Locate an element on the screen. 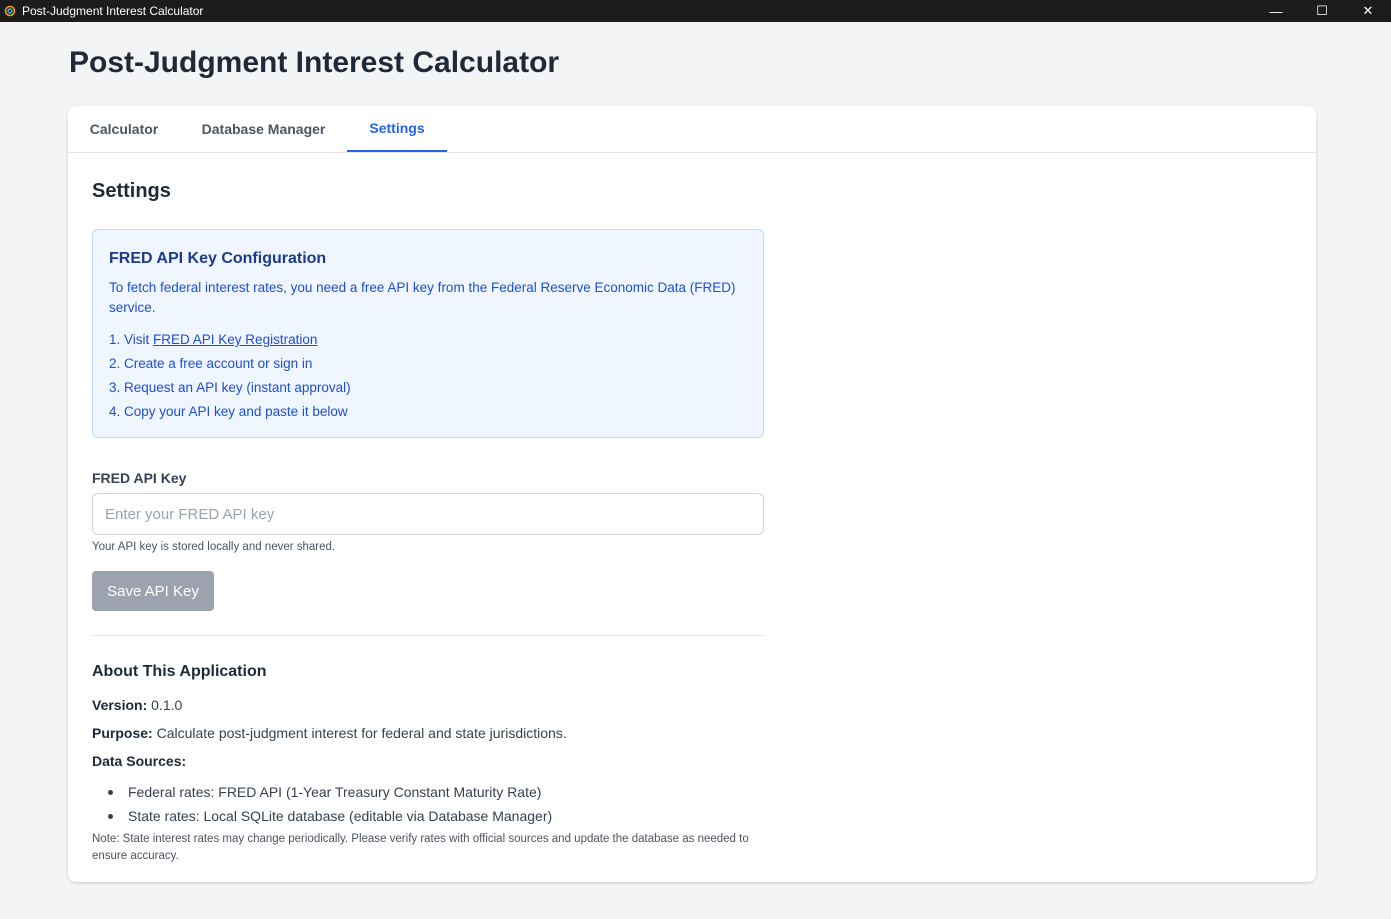 This screenshot has height=919, width=1391. version-label: Version: is located at coordinates (120, 705).